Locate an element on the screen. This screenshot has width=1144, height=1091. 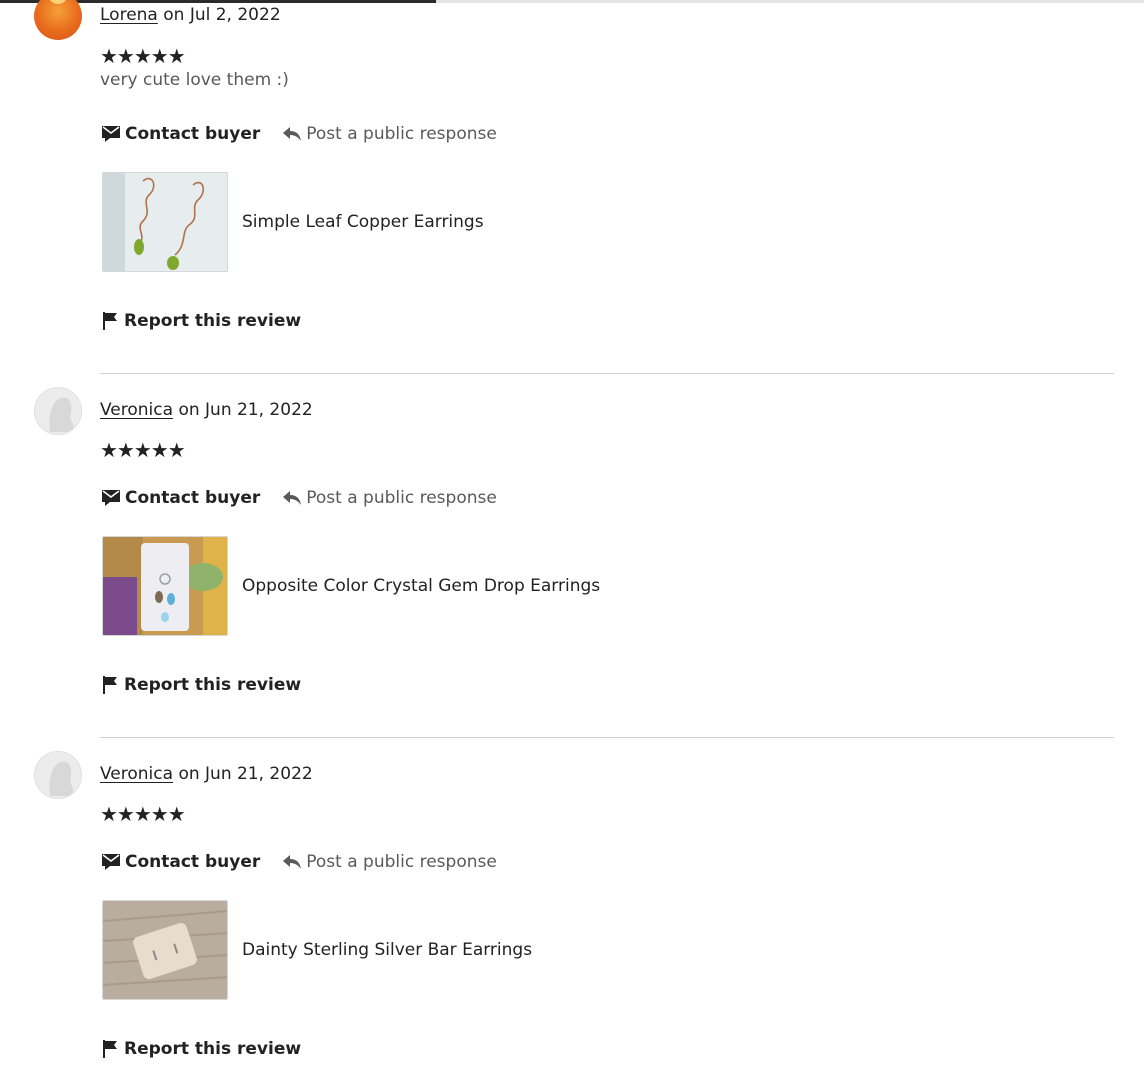
review-date: on Jul 2, 2022 is located at coordinates (219, 15).